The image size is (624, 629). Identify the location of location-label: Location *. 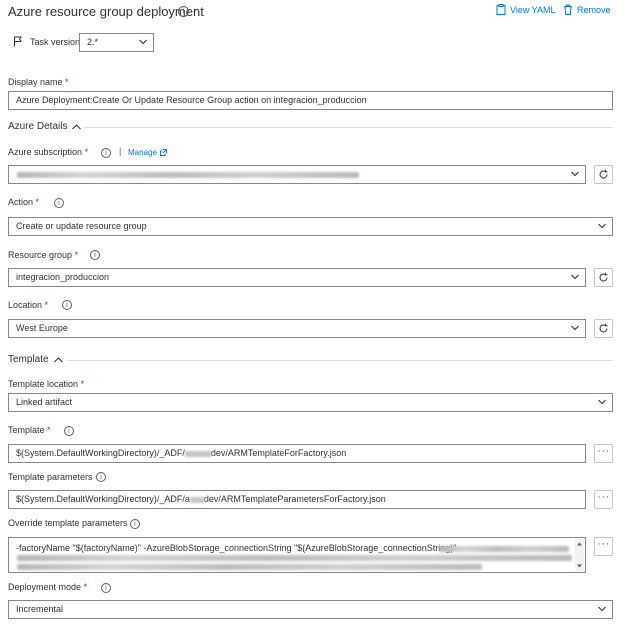
(28, 305).